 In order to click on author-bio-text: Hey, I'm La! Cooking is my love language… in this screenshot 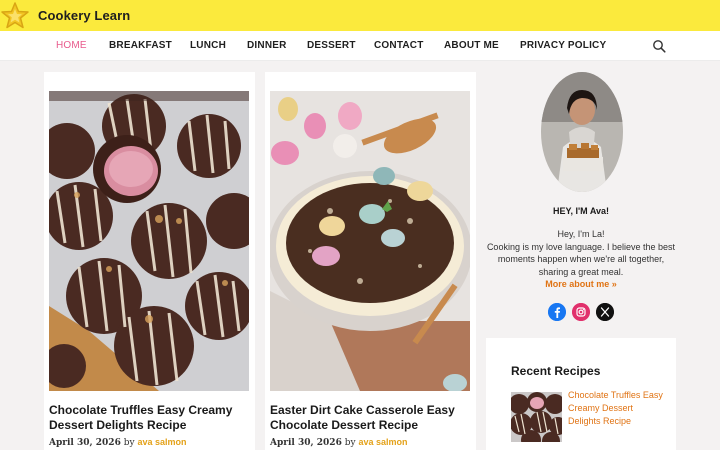, I will do `click(581, 253)`.